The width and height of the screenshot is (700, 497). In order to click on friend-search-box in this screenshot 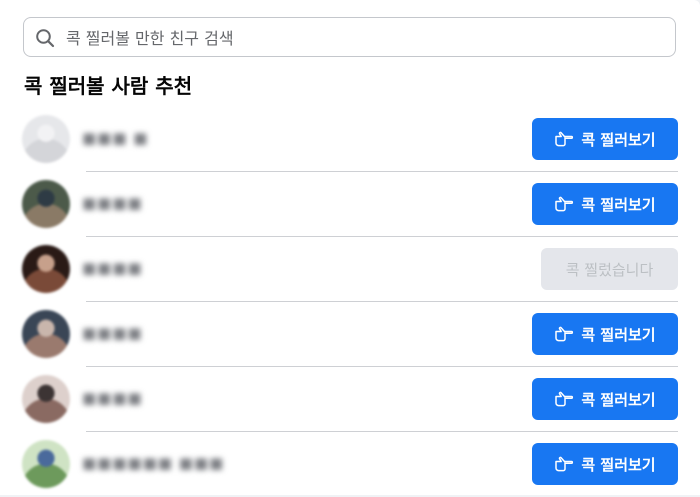, I will do `click(349, 37)`.